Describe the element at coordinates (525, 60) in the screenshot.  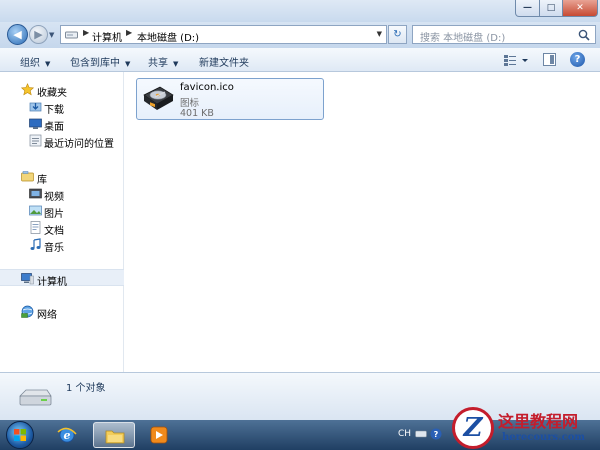
I see `chevron-down-icon` at that location.